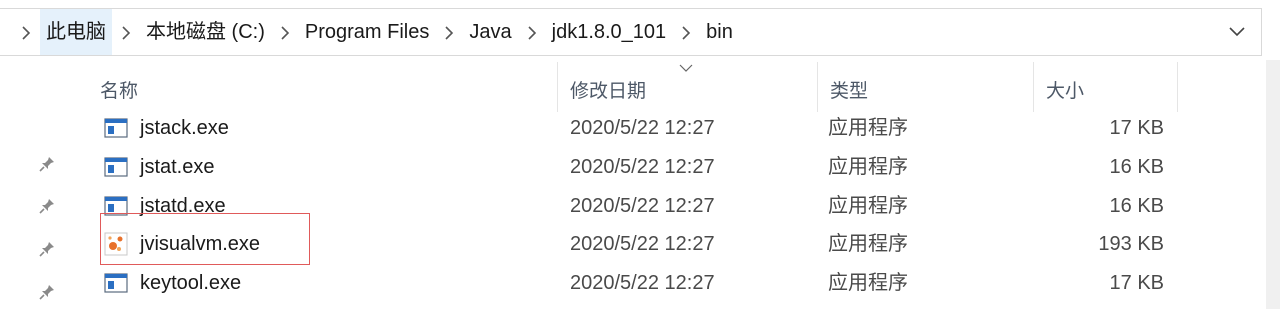 Image resolution: width=1280 pixels, height=309 pixels. I want to click on column-header-name: 名称, so click(323, 87).